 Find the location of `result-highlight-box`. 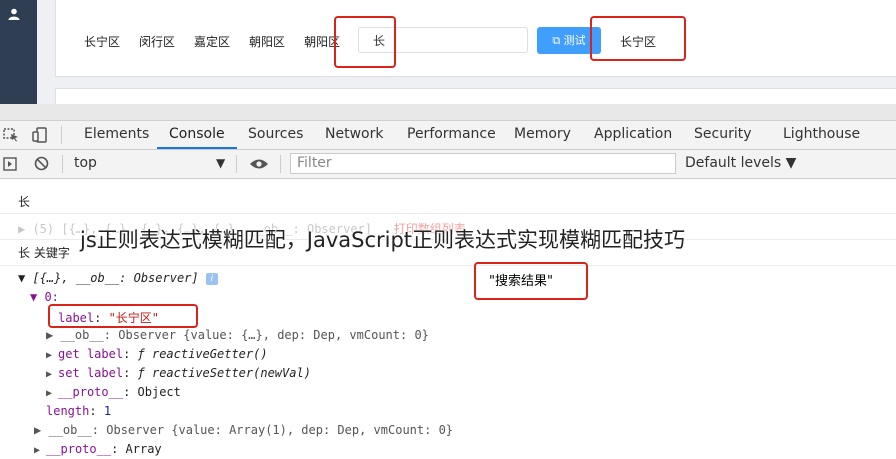

result-highlight-box is located at coordinates (638, 38).